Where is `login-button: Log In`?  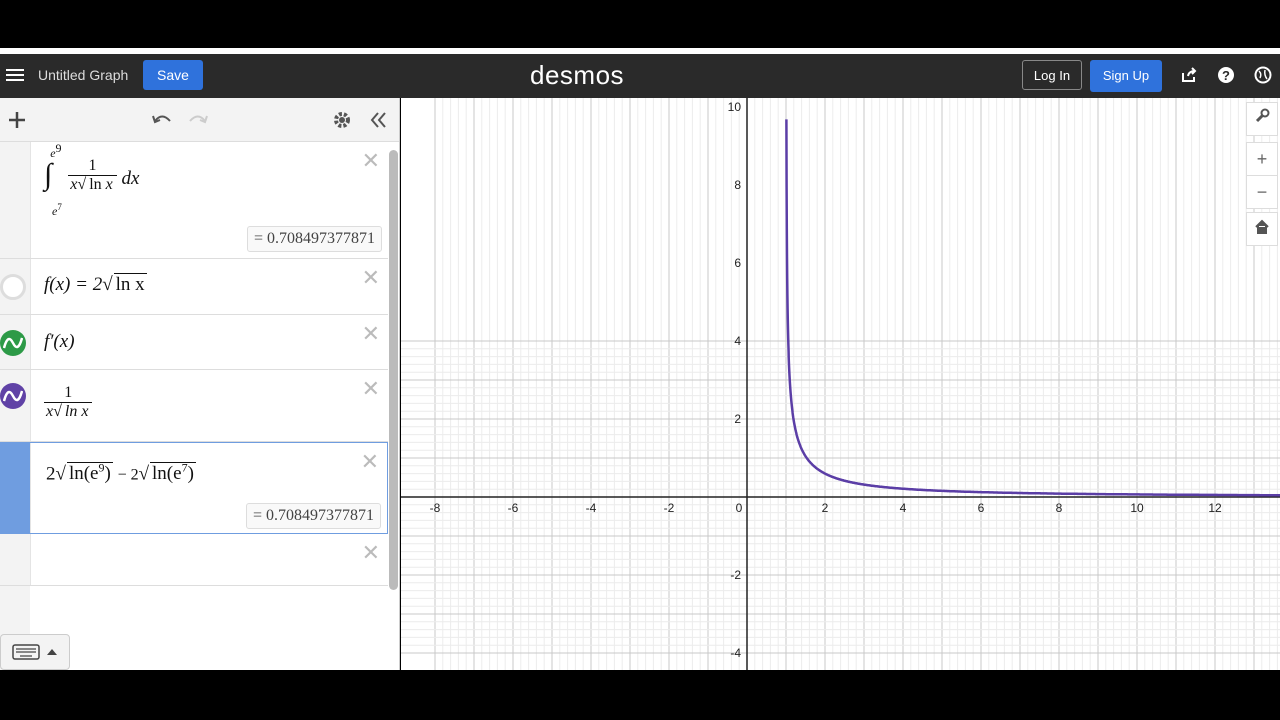
login-button: Log In is located at coordinates (1052, 75).